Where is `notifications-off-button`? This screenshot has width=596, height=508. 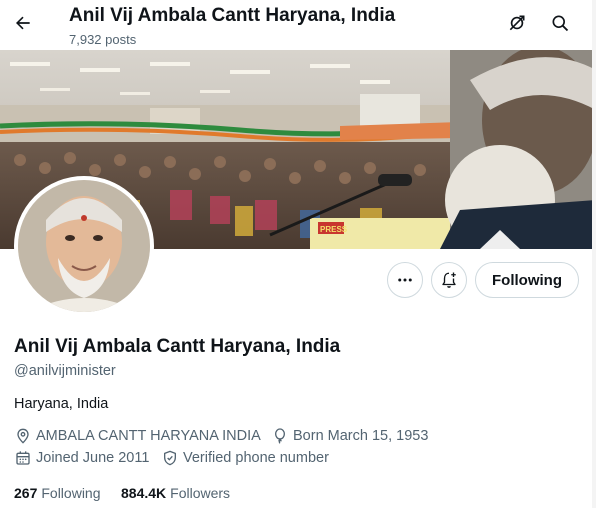
notifications-off-button is located at coordinates (517, 23).